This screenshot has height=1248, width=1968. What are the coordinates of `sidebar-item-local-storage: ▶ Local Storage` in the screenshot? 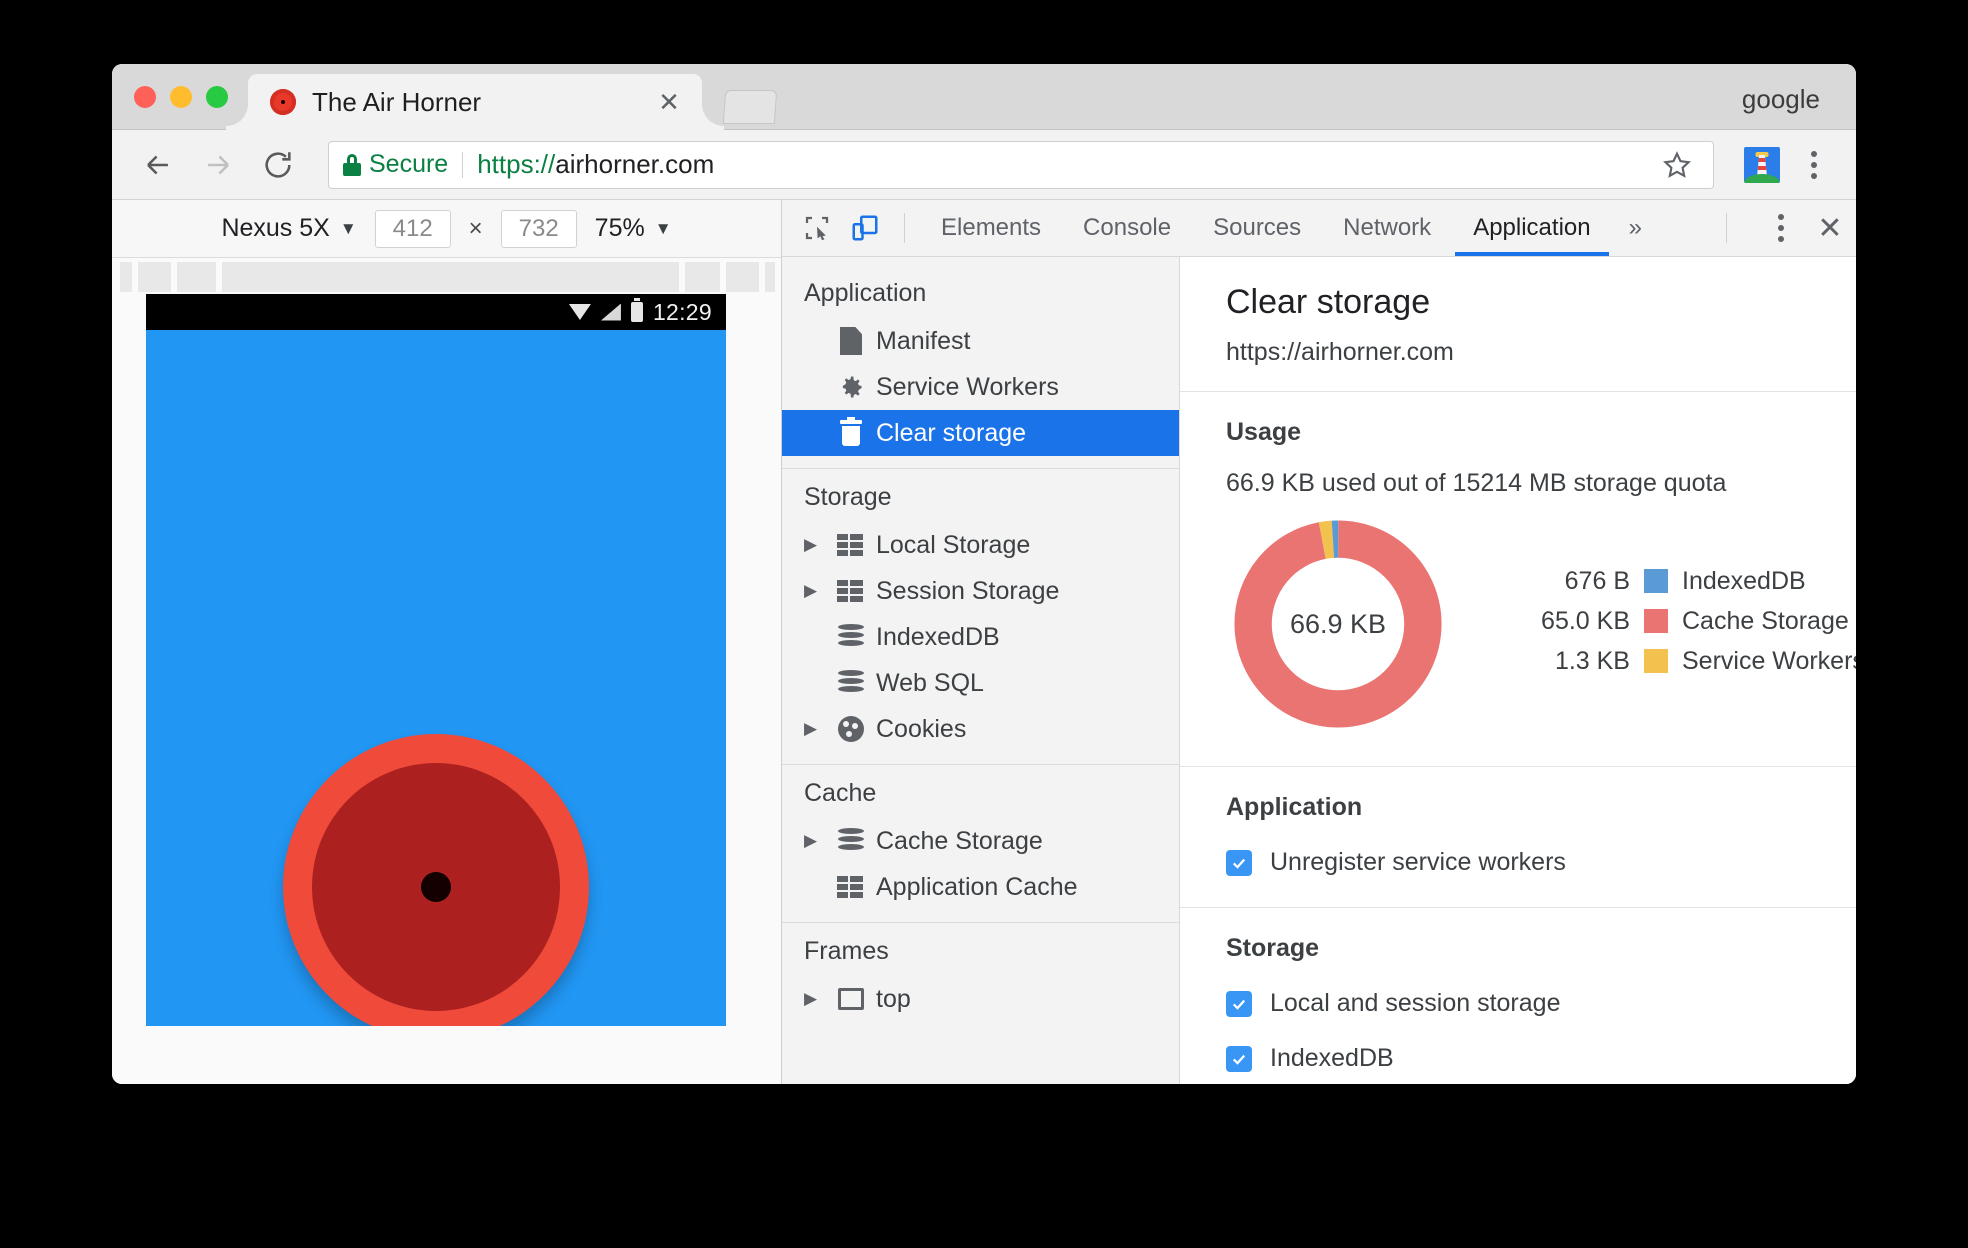 It's located at (980, 545).